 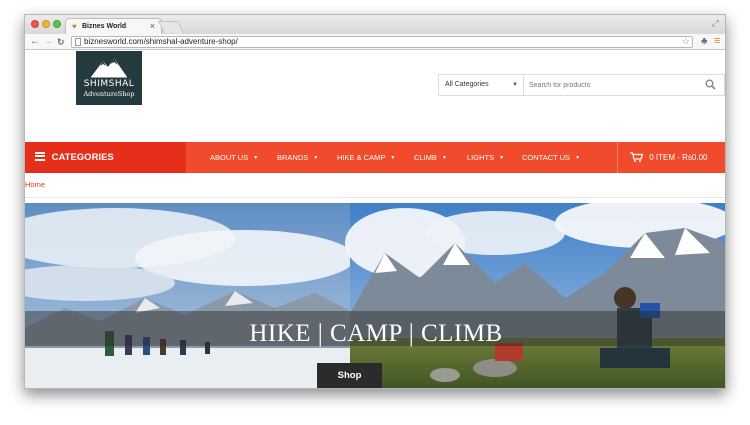 What do you see at coordinates (152, 26) in the screenshot?
I see `tab-close-icon: ×` at bounding box center [152, 26].